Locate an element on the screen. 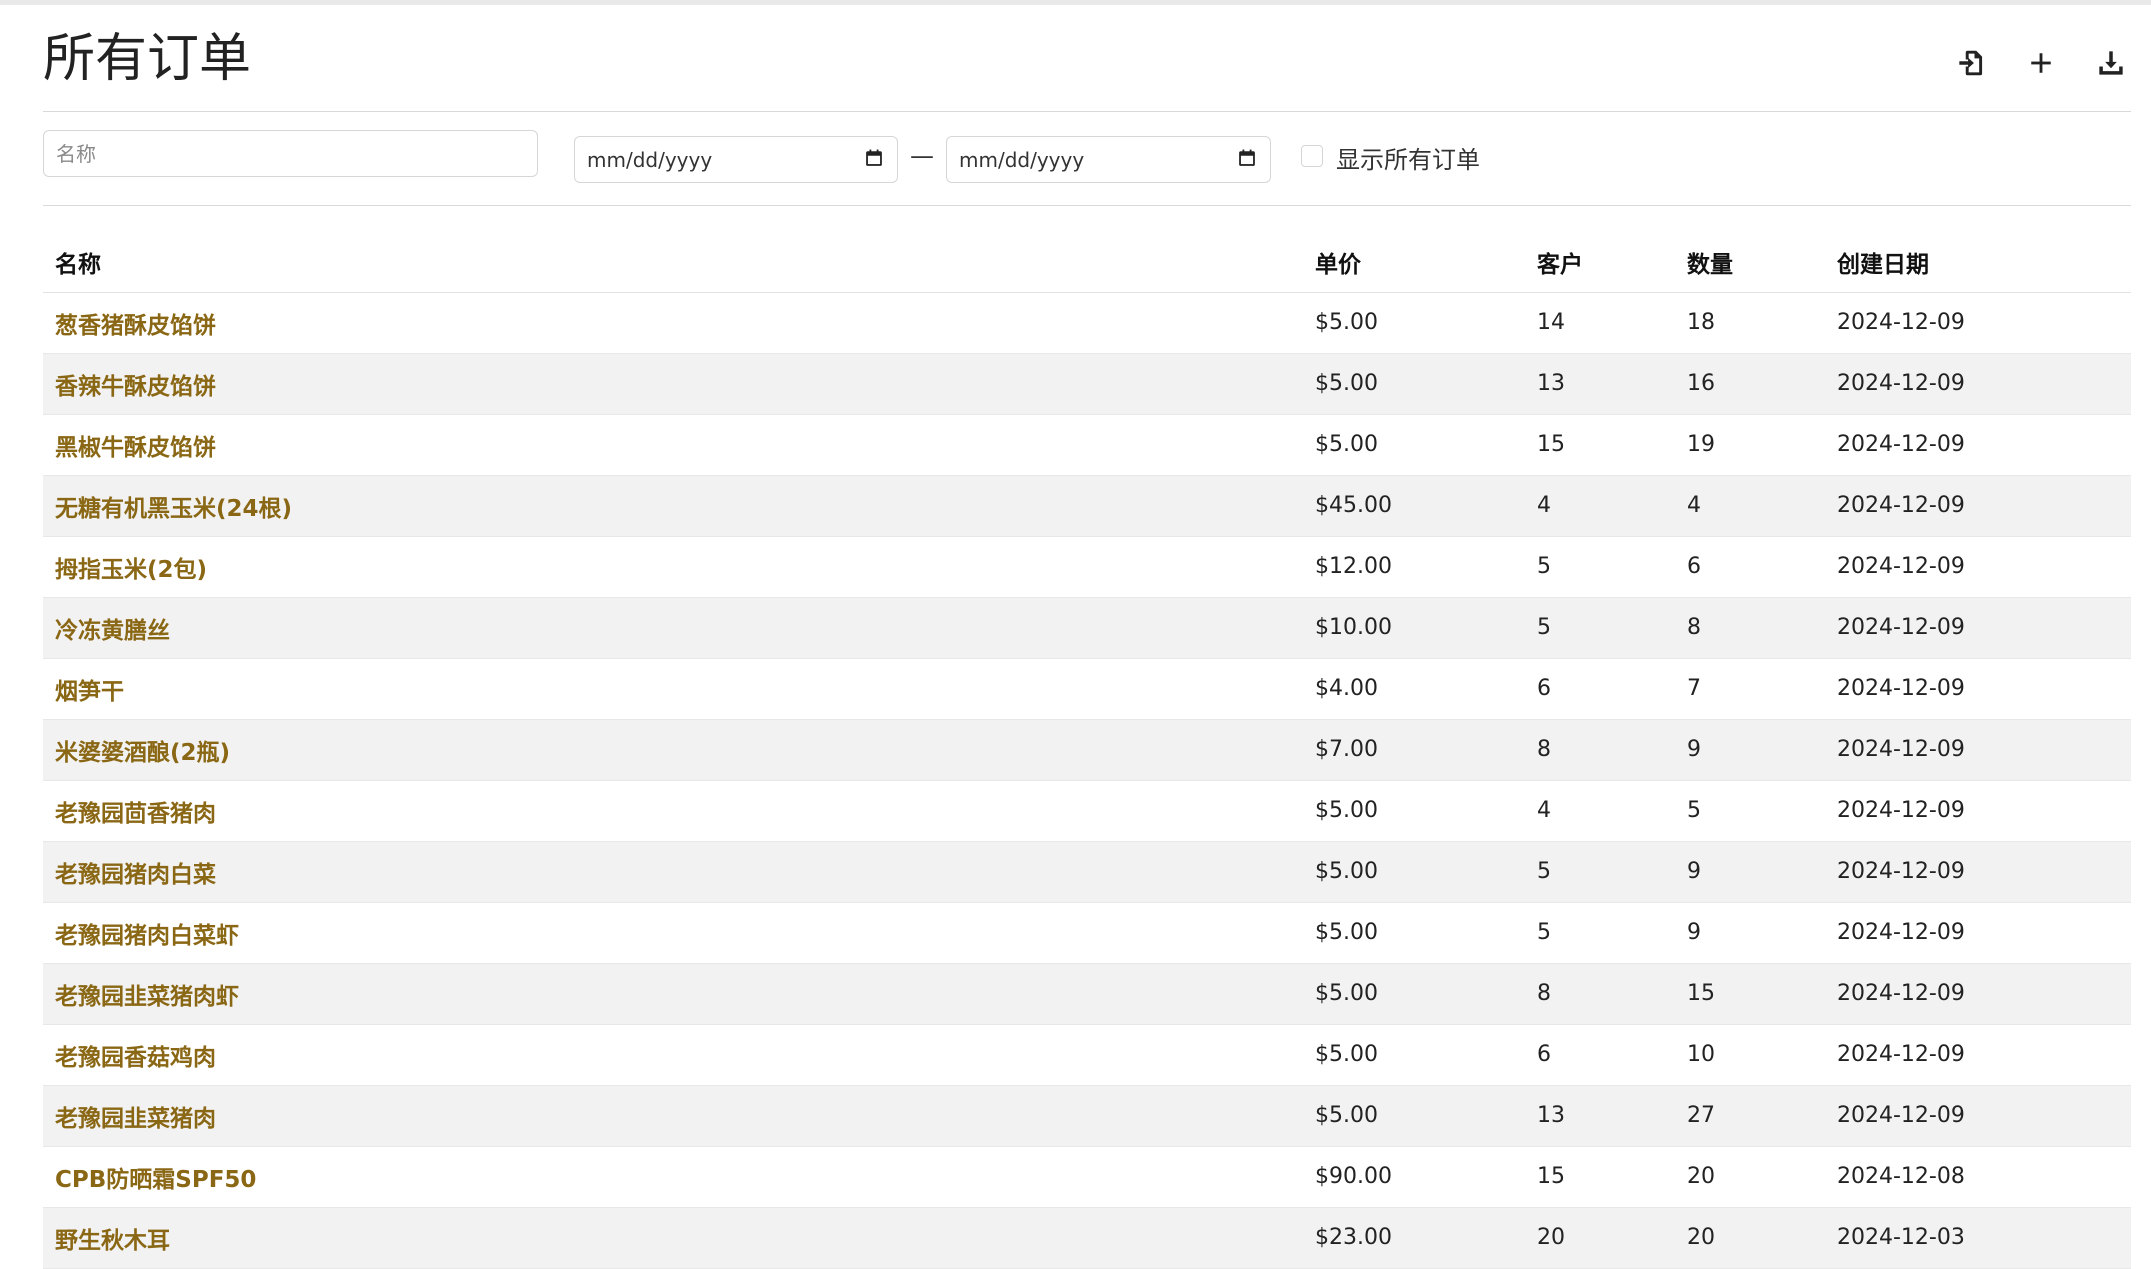 This screenshot has width=2151, height=1269. download-button is located at coordinates (2111, 63).